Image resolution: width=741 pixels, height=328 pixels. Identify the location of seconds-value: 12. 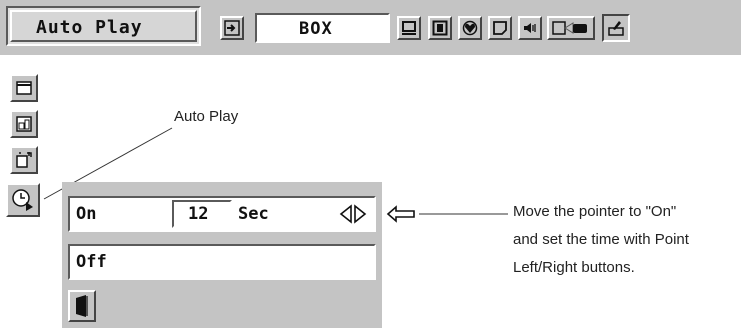
(198, 214).